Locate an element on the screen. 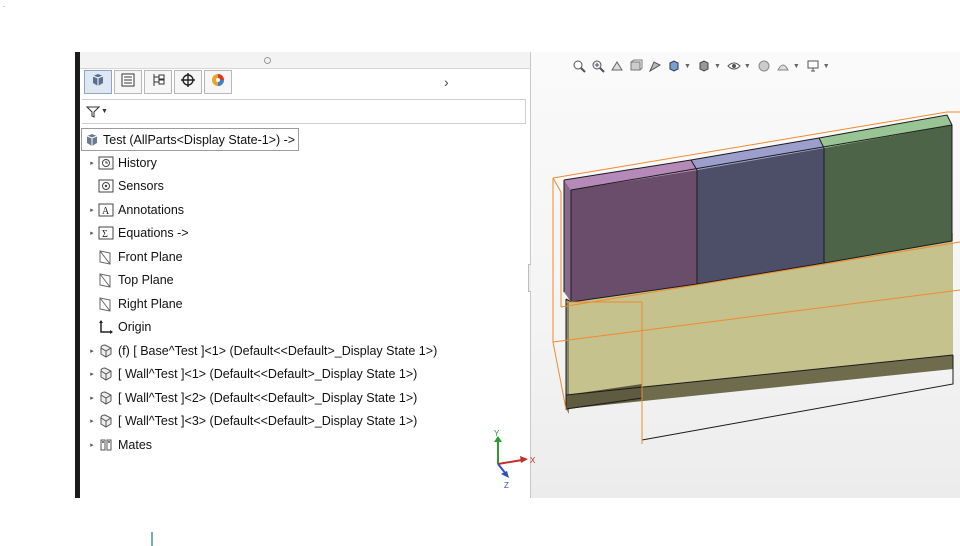  previous-view-icon is located at coordinates (617, 66).